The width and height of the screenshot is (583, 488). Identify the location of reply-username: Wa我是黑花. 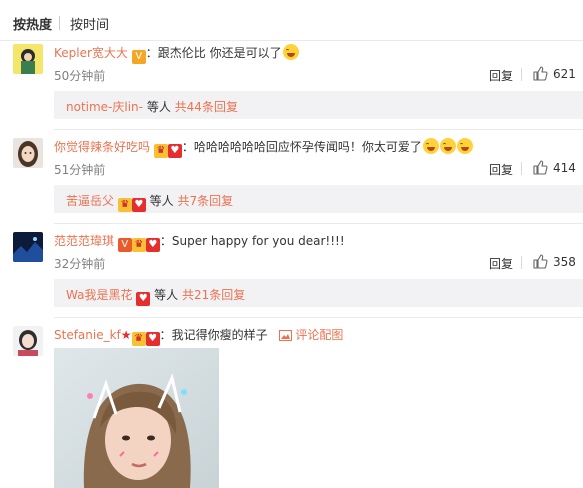
(99, 295).